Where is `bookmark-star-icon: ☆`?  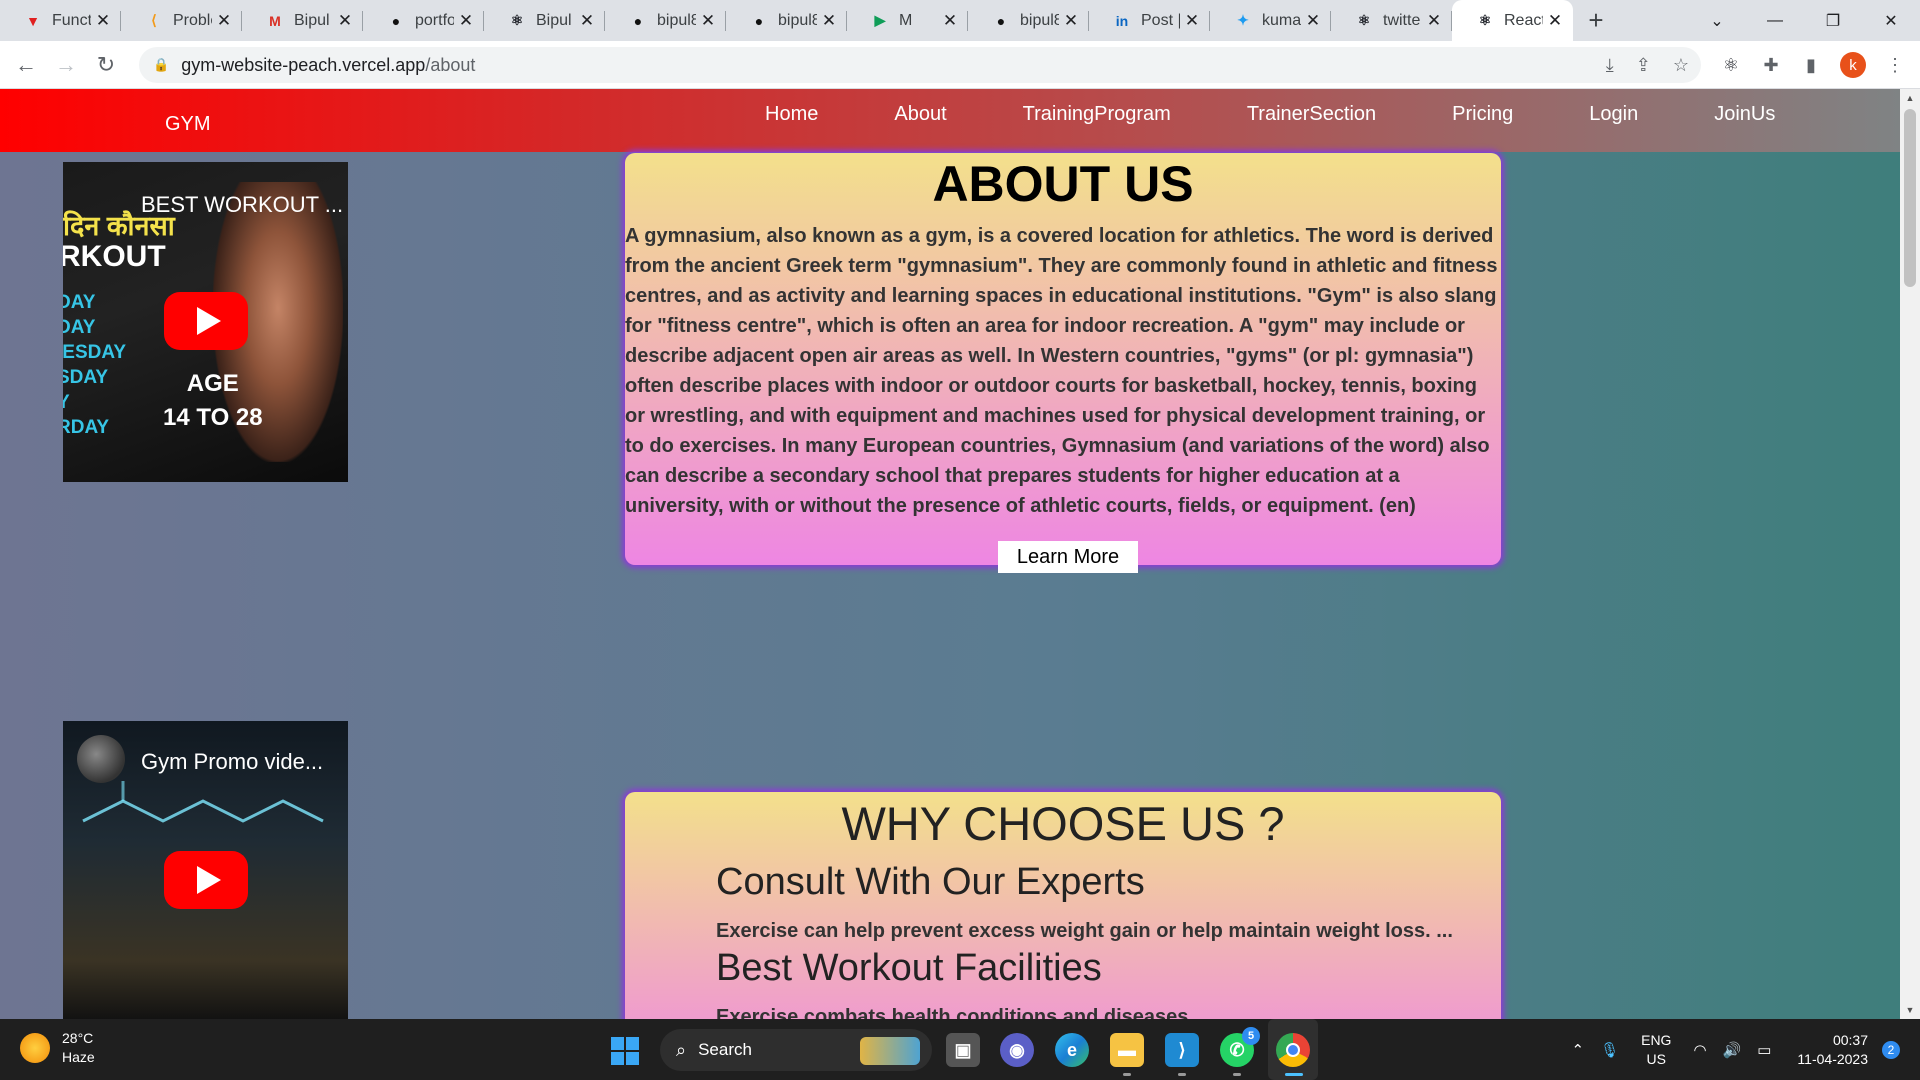
bookmark-star-icon: ☆ is located at coordinates (1681, 65).